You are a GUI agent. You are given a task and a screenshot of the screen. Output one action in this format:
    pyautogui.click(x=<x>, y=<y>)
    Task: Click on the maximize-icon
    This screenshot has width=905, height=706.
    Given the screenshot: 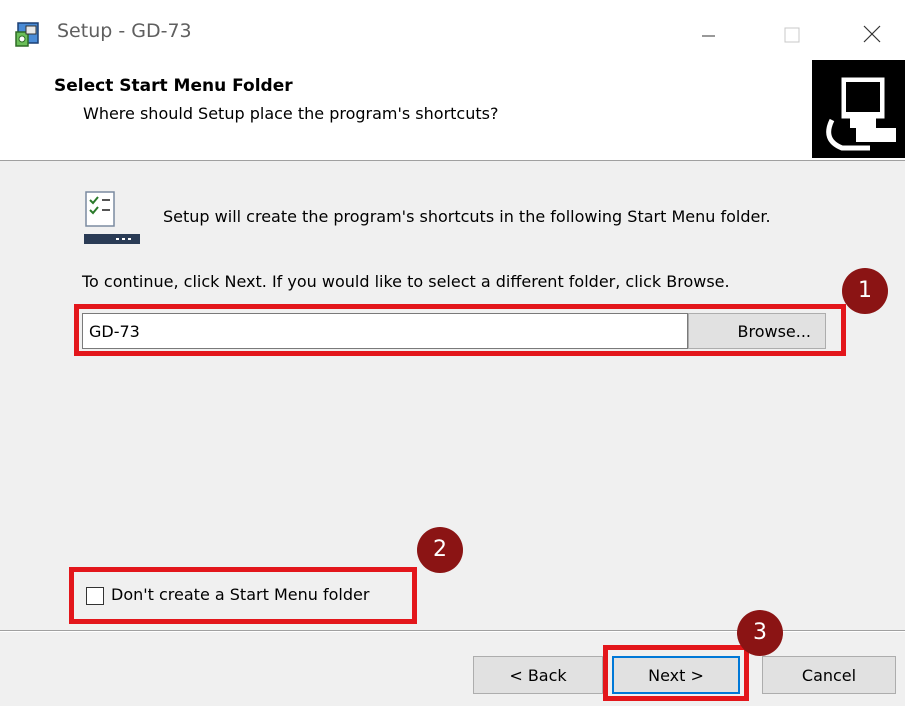 What is the action you would take?
    pyautogui.click(x=792, y=34)
    